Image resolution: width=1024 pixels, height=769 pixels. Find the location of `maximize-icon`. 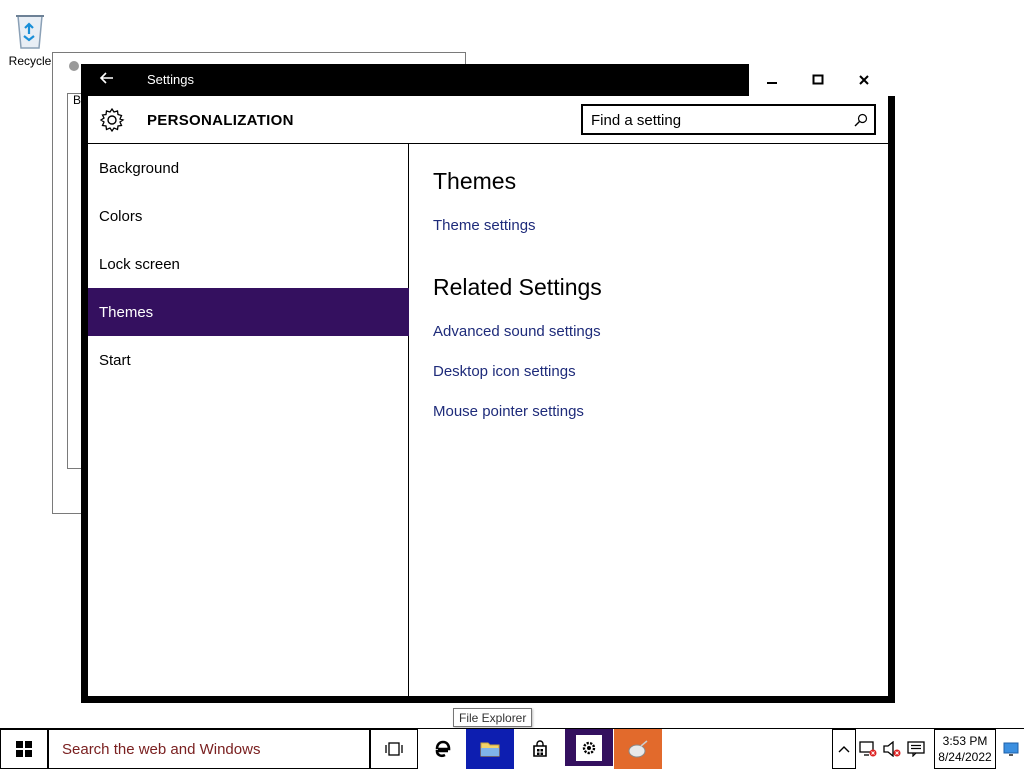

maximize-icon is located at coordinates (818, 79).